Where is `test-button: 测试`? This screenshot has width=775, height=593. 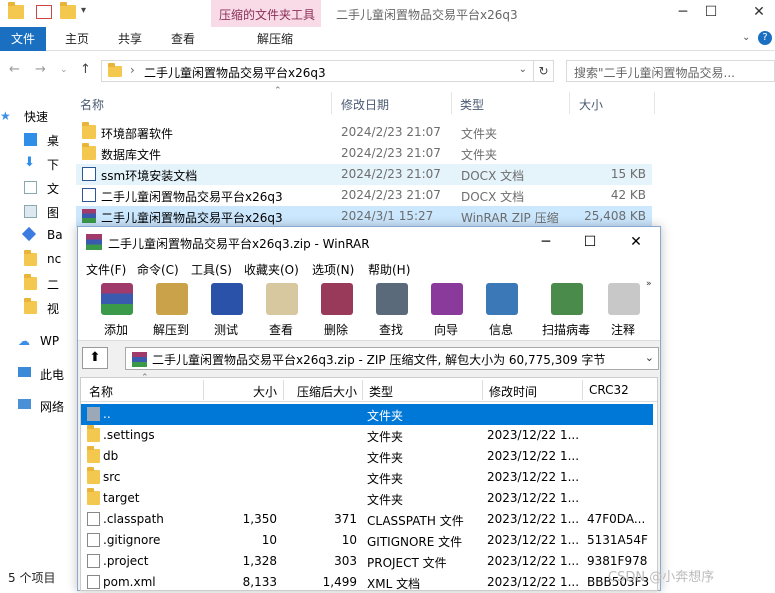
test-button: 测试 is located at coordinates (226, 310).